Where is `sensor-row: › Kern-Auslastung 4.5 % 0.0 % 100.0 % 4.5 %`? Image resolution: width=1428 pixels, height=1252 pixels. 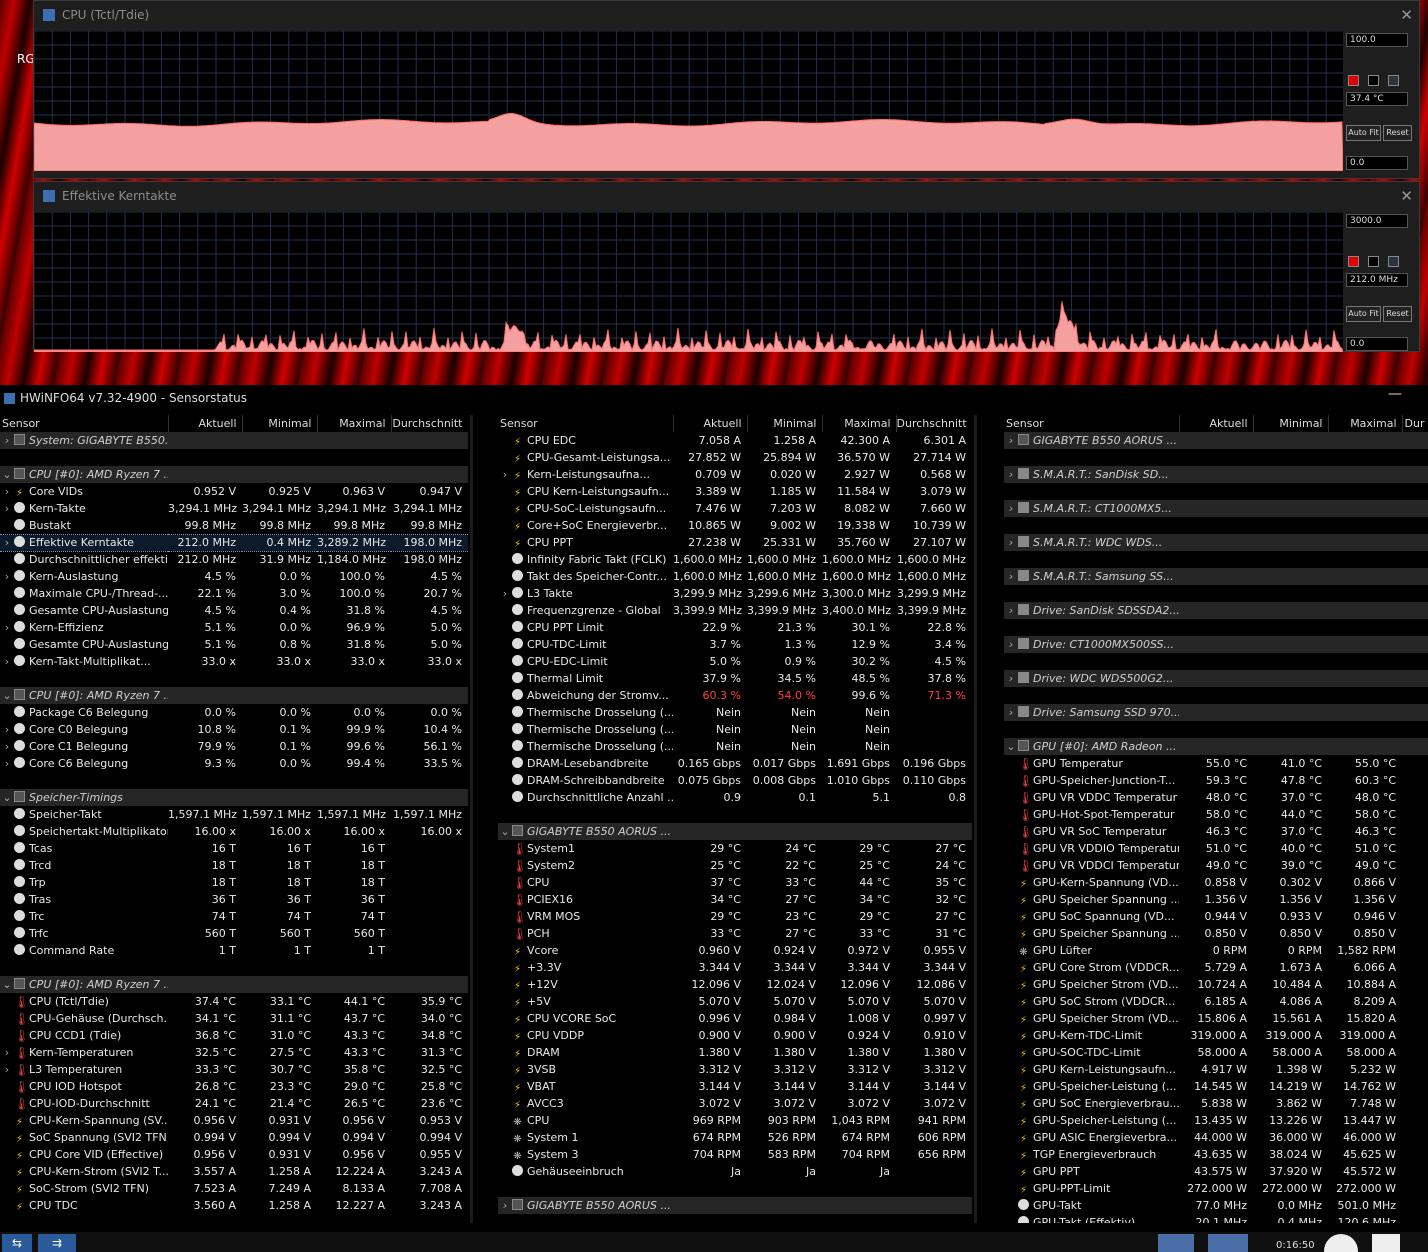
sensor-row: › Kern-Auslastung 4.5 % 0.0 % 100.0 % 4.5 % is located at coordinates (234, 576).